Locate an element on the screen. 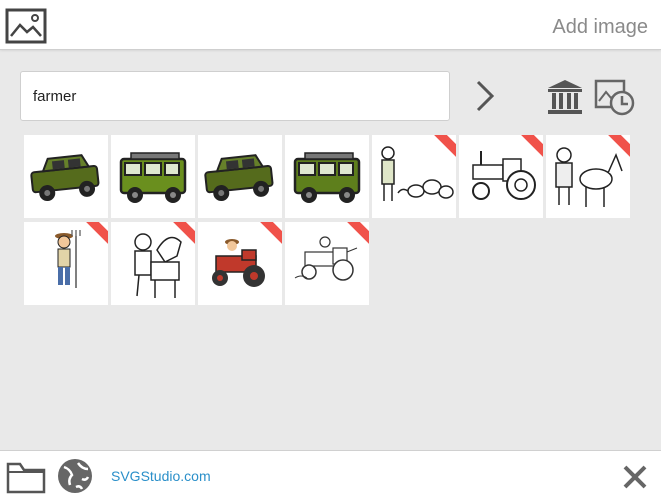 The height and width of the screenshot is (500, 661). result-thumb-farmer-sheep is located at coordinates (414, 176).